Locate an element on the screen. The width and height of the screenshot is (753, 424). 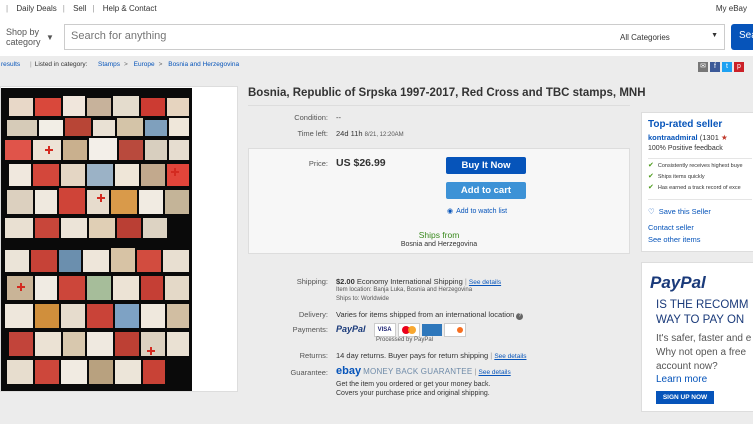
amex-icon is located at coordinates (431, 330).